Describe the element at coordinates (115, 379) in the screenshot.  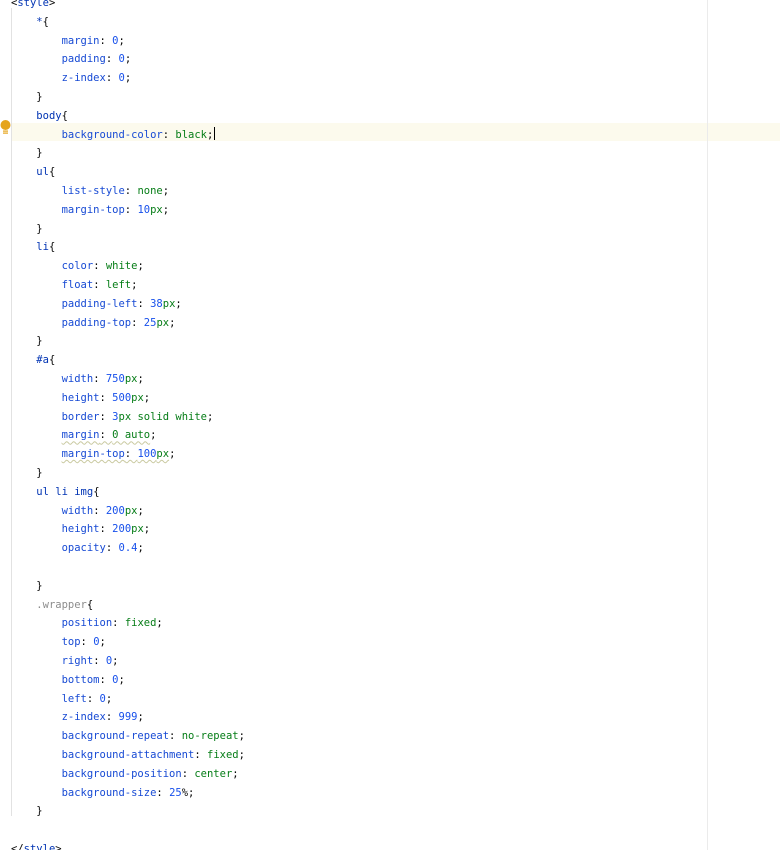
I see `code-token: 750` at that location.